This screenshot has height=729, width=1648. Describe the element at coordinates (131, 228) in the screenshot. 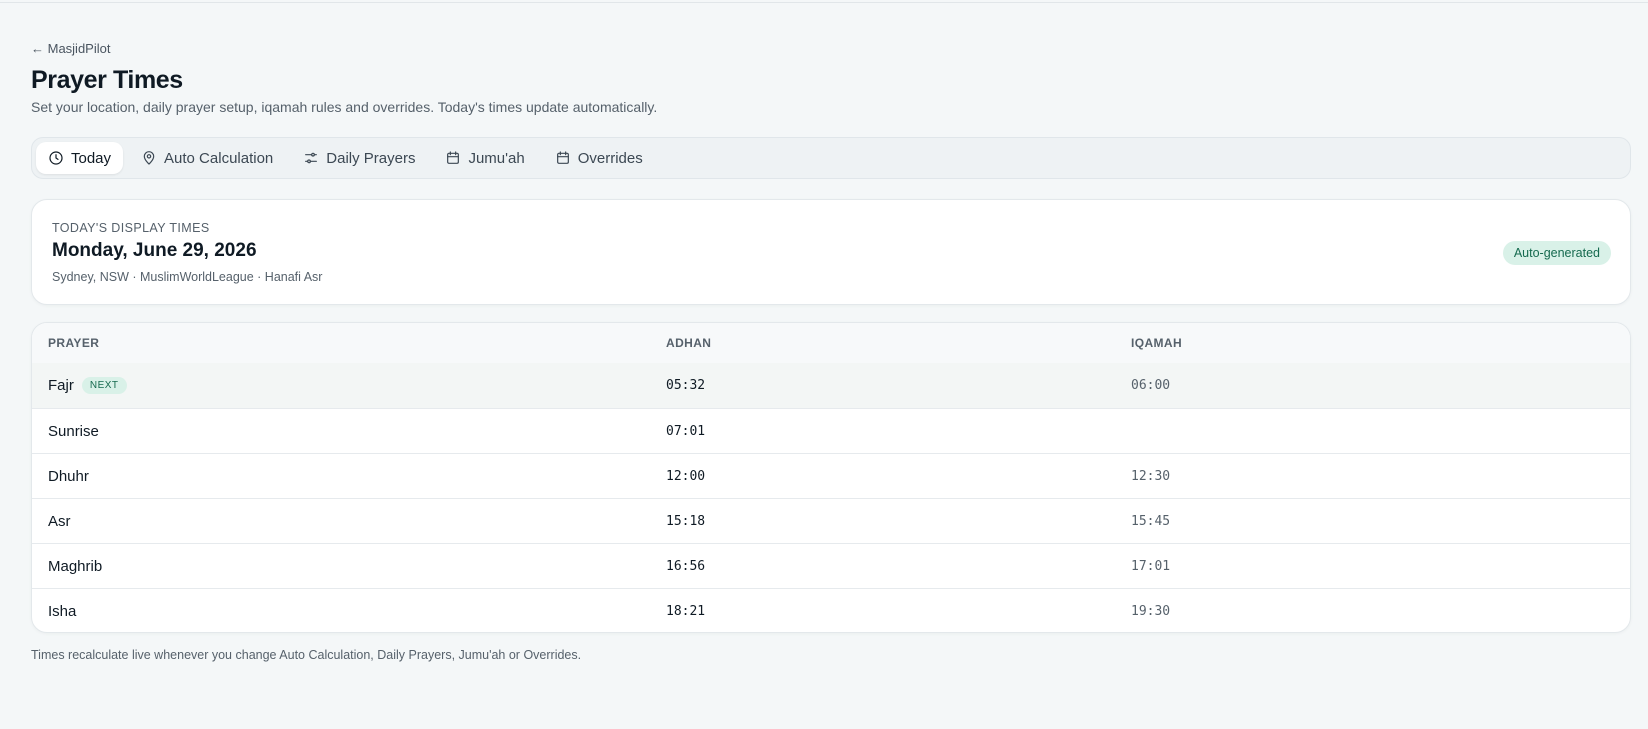

I see `card-kicker: TODAY'S DISPLAY TIMES` at that location.